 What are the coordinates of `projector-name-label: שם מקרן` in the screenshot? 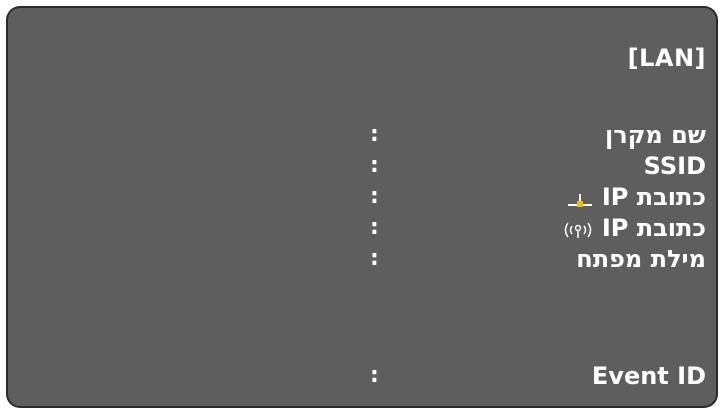 It's located at (655, 135).